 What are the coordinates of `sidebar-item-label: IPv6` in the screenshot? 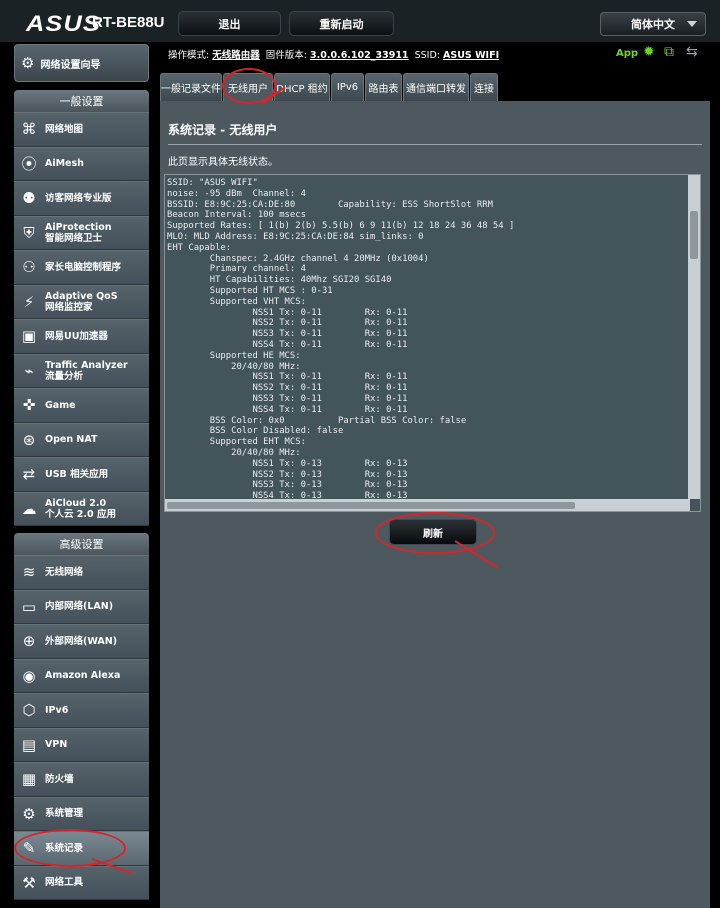 It's located at (57, 710).